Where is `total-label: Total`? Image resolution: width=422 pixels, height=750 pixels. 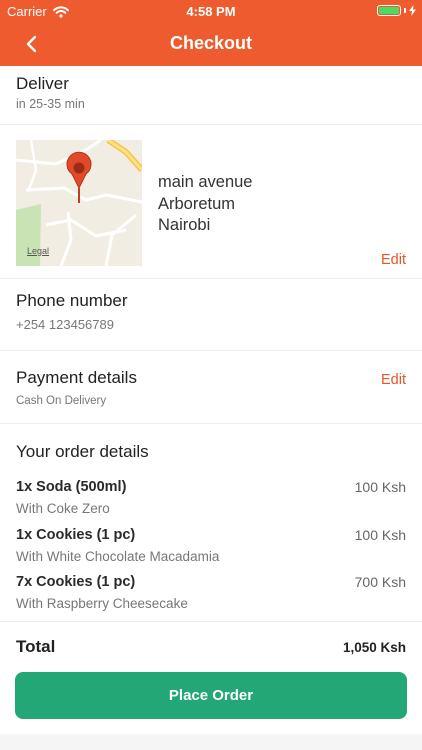 total-label: Total is located at coordinates (36, 646).